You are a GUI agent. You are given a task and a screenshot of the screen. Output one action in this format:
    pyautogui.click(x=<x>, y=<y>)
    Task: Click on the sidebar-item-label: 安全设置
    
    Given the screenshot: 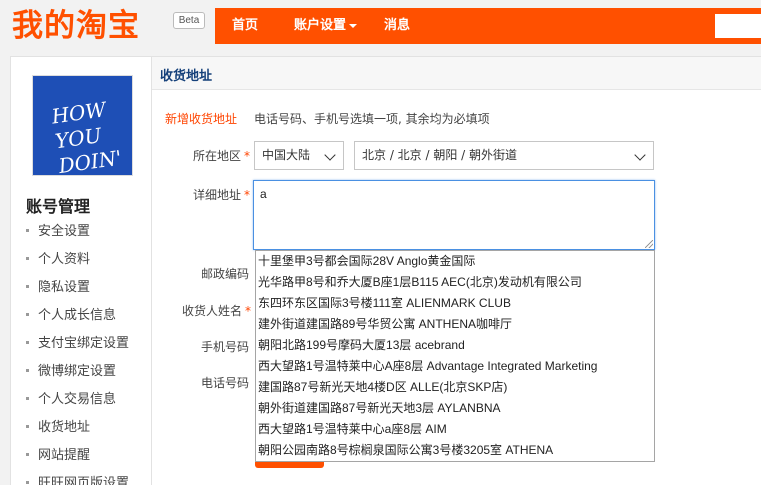 What is the action you would take?
    pyautogui.click(x=64, y=231)
    